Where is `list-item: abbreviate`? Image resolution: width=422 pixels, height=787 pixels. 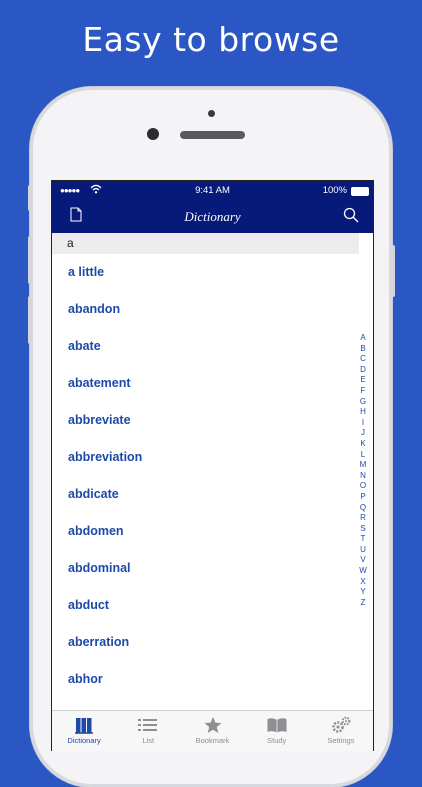
list-item: abbreviate is located at coordinates (205, 420).